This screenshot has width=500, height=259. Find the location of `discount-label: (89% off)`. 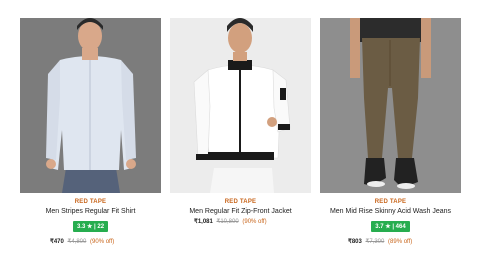

discount-label: (89% off) is located at coordinates (400, 242).